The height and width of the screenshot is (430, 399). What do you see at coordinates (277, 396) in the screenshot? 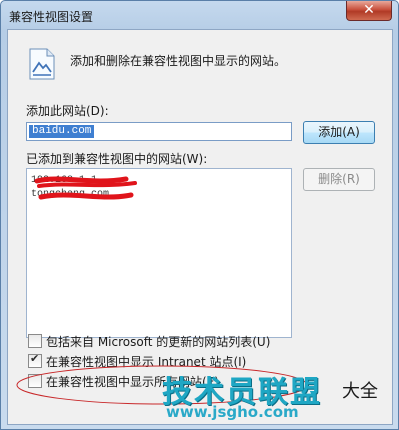
I see `site-watermark: 技术员联盟 www.jsgho.com 大全` at bounding box center [277, 396].